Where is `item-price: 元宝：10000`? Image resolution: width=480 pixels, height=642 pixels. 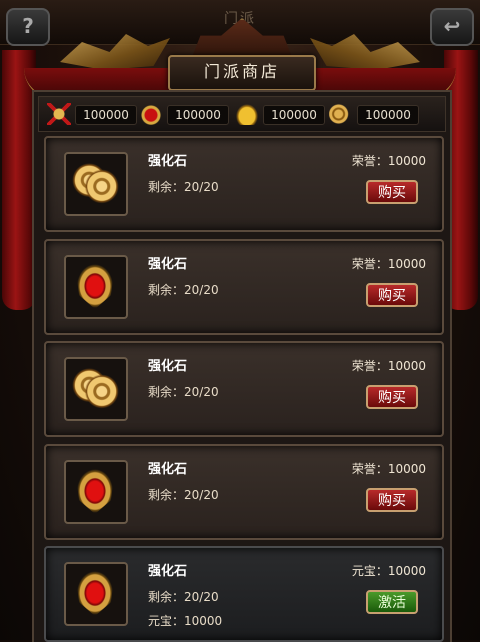 item-price: 元宝：10000 is located at coordinates (388, 571).